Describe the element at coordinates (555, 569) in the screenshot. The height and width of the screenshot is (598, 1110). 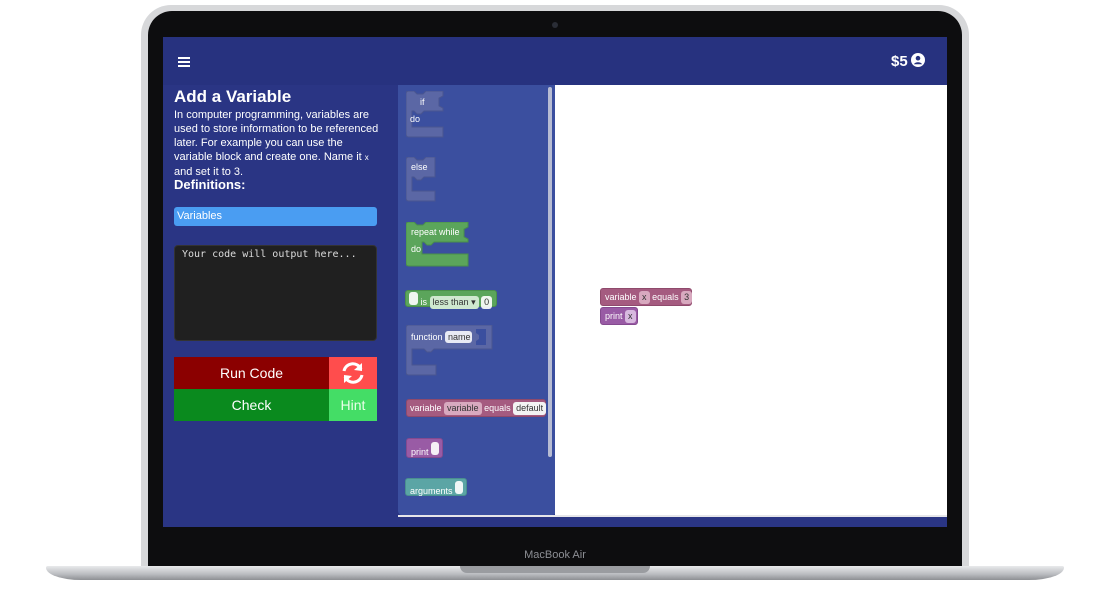
I see `laptop-notch` at that location.